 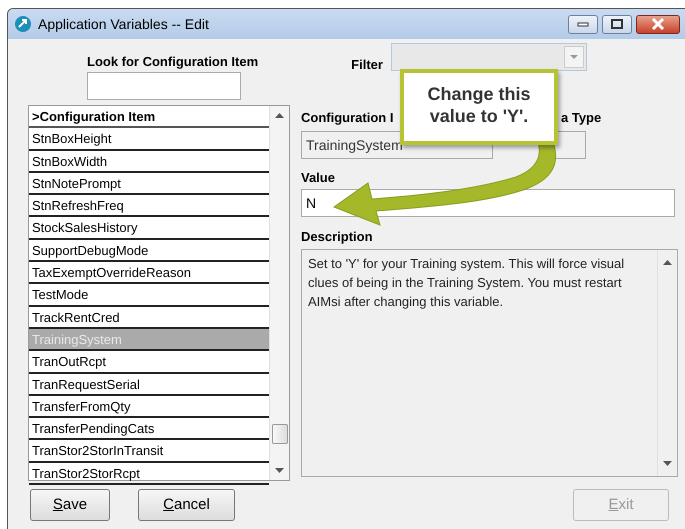 I want to click on cancel-button: Cancel, so click(x=186, y=505).